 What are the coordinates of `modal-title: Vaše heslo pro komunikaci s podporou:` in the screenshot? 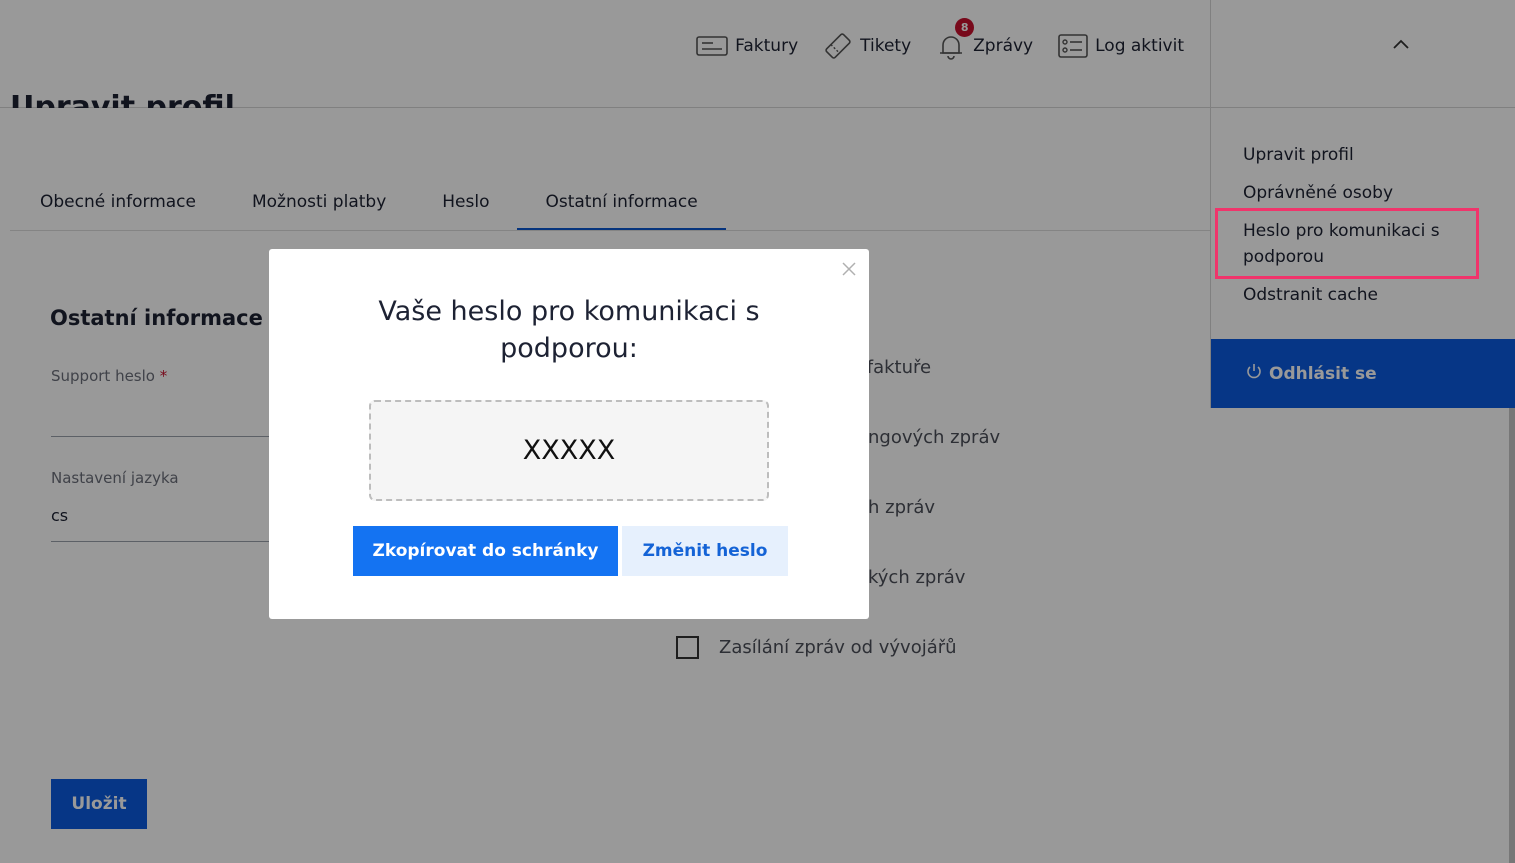 It's located at (569, 330).